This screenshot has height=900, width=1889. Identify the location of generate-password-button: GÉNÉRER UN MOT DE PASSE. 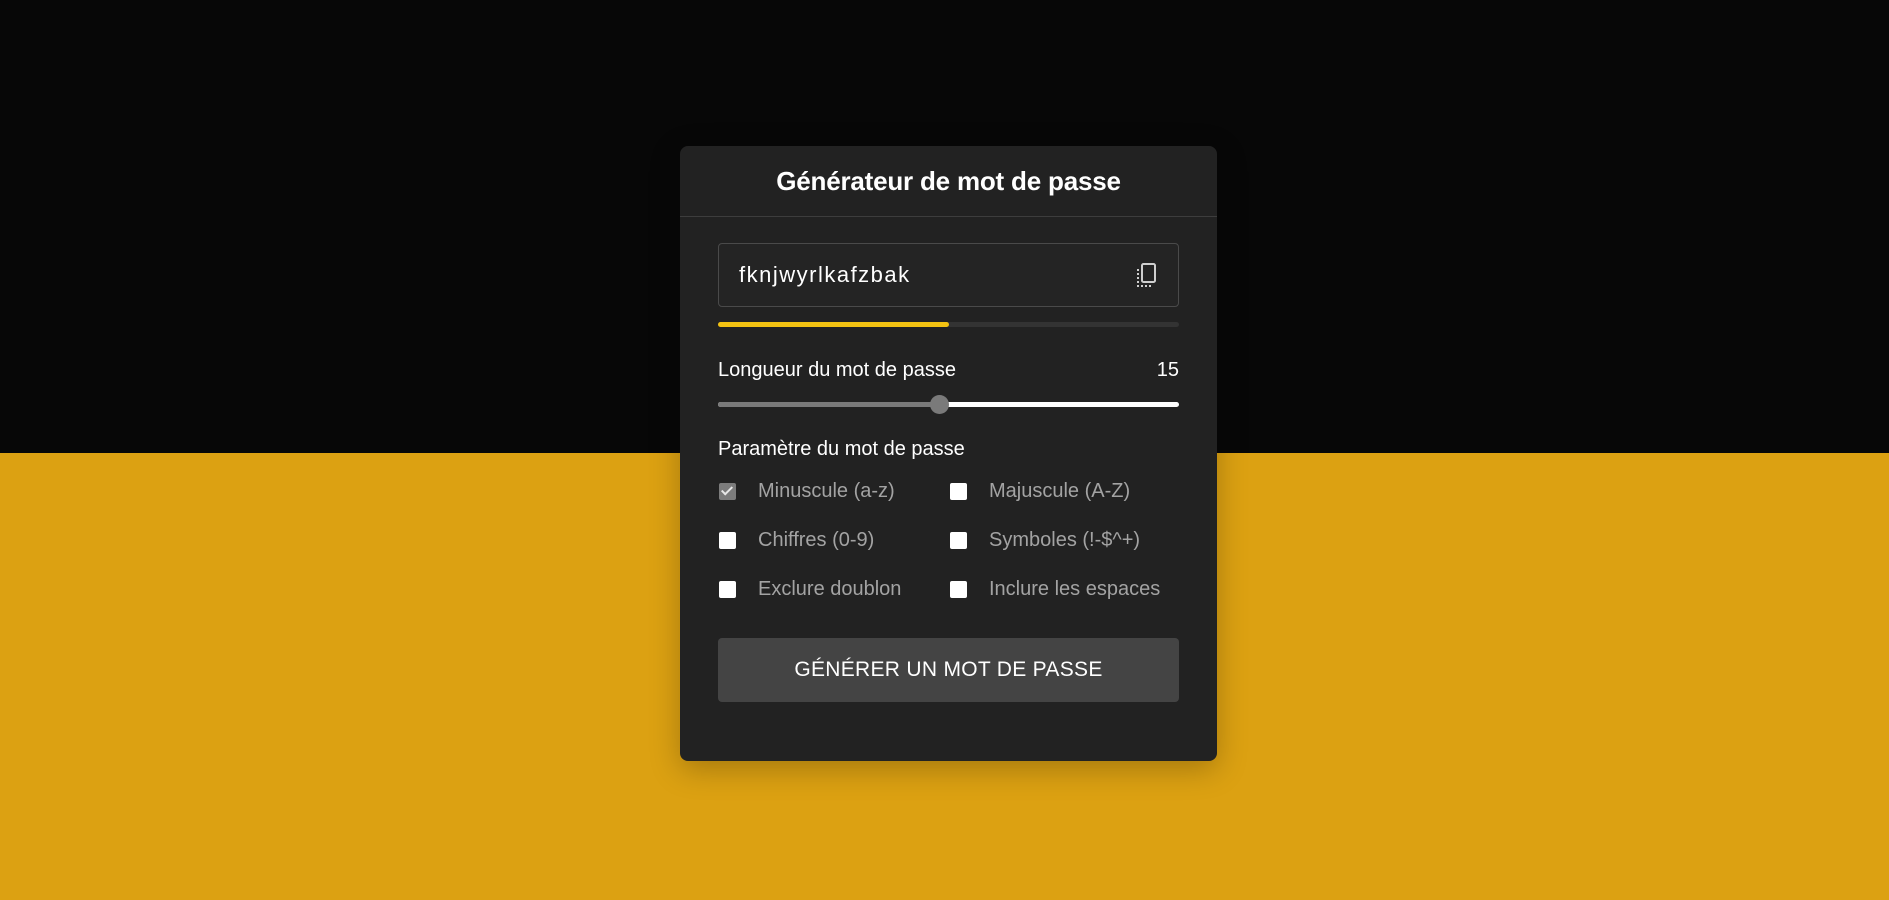
(948, 670).